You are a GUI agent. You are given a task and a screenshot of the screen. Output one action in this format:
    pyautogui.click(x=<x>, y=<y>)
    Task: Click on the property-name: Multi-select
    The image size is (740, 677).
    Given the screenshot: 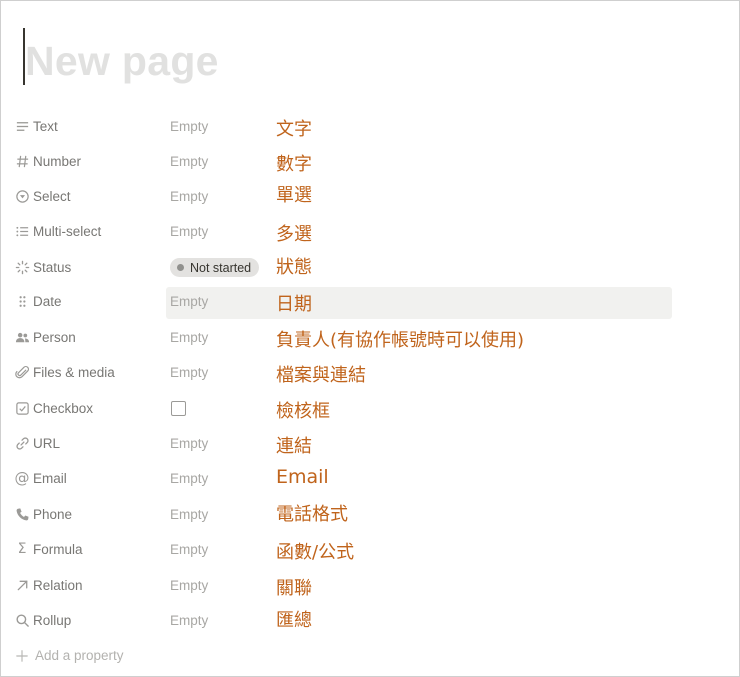 What is the action you would take?
    pyautogui.click(x=67, y=231)
    